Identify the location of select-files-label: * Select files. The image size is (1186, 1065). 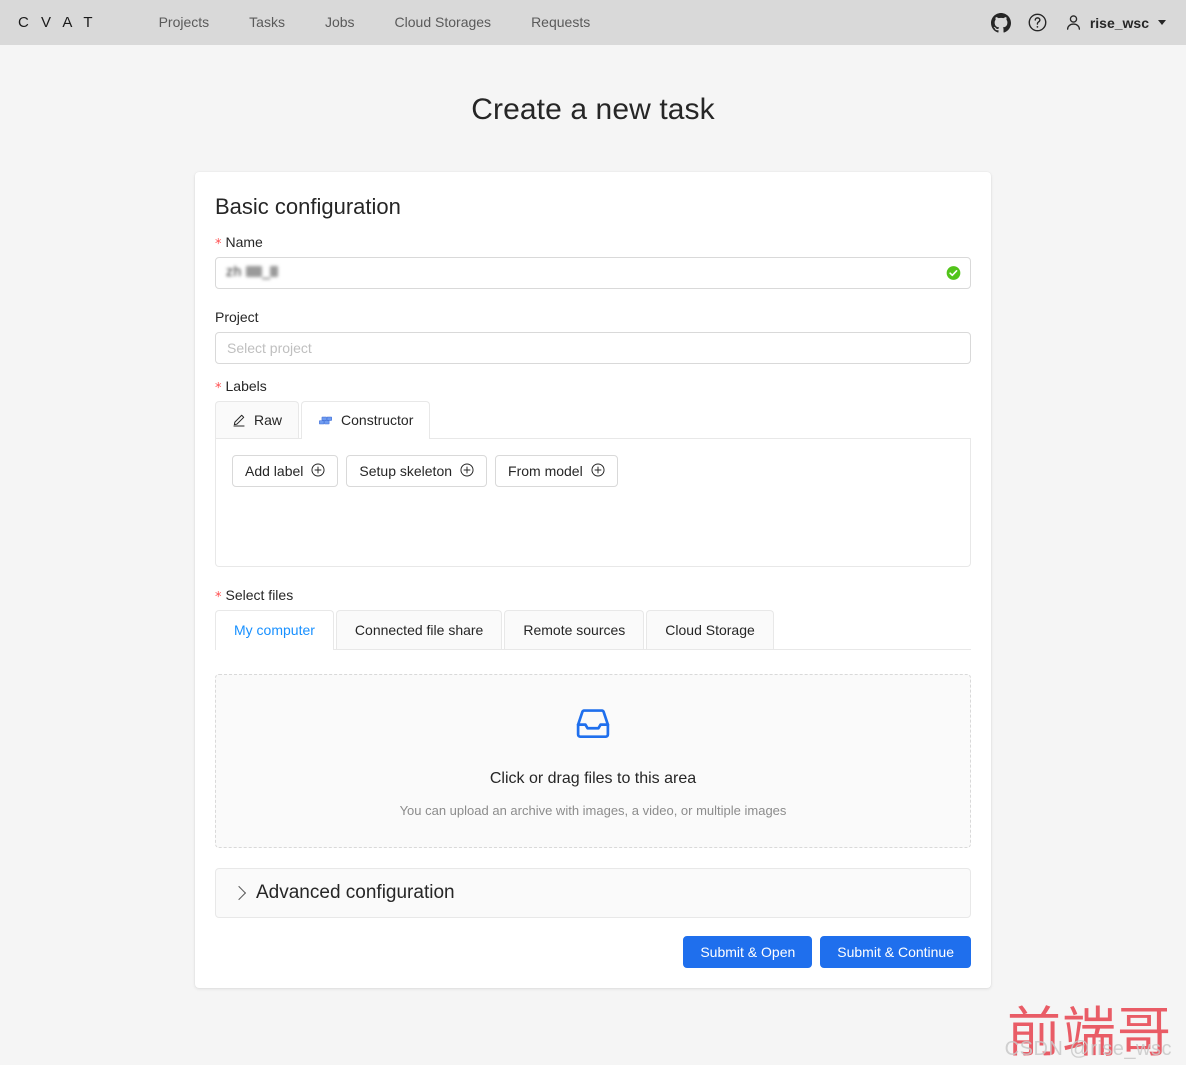
(593, 596).